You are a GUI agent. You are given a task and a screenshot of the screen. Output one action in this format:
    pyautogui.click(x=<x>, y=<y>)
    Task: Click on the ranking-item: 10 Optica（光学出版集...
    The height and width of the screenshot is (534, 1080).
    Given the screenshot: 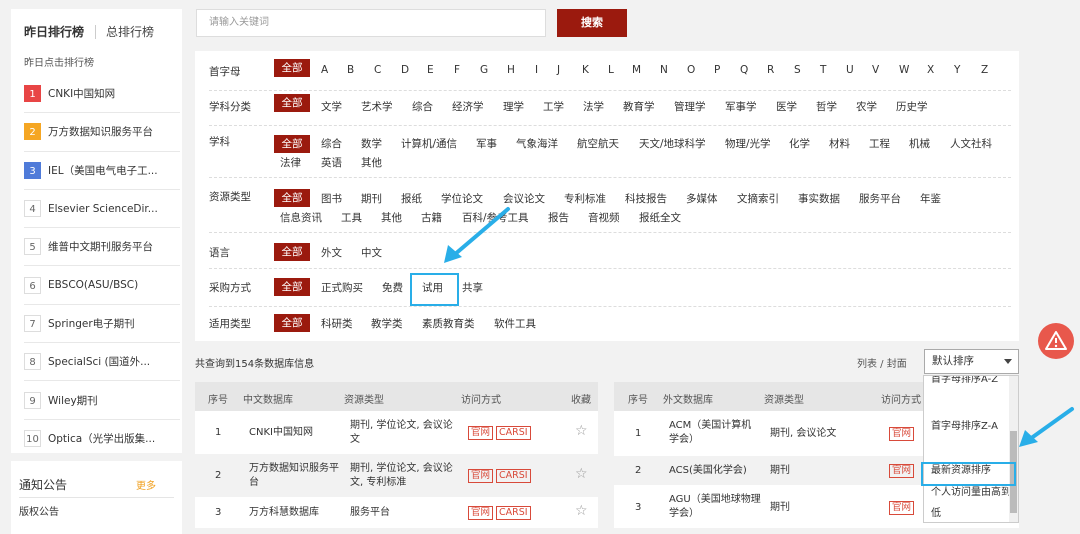 What is the action you would take?
    pyautogui.click(x=102, y=439)
    